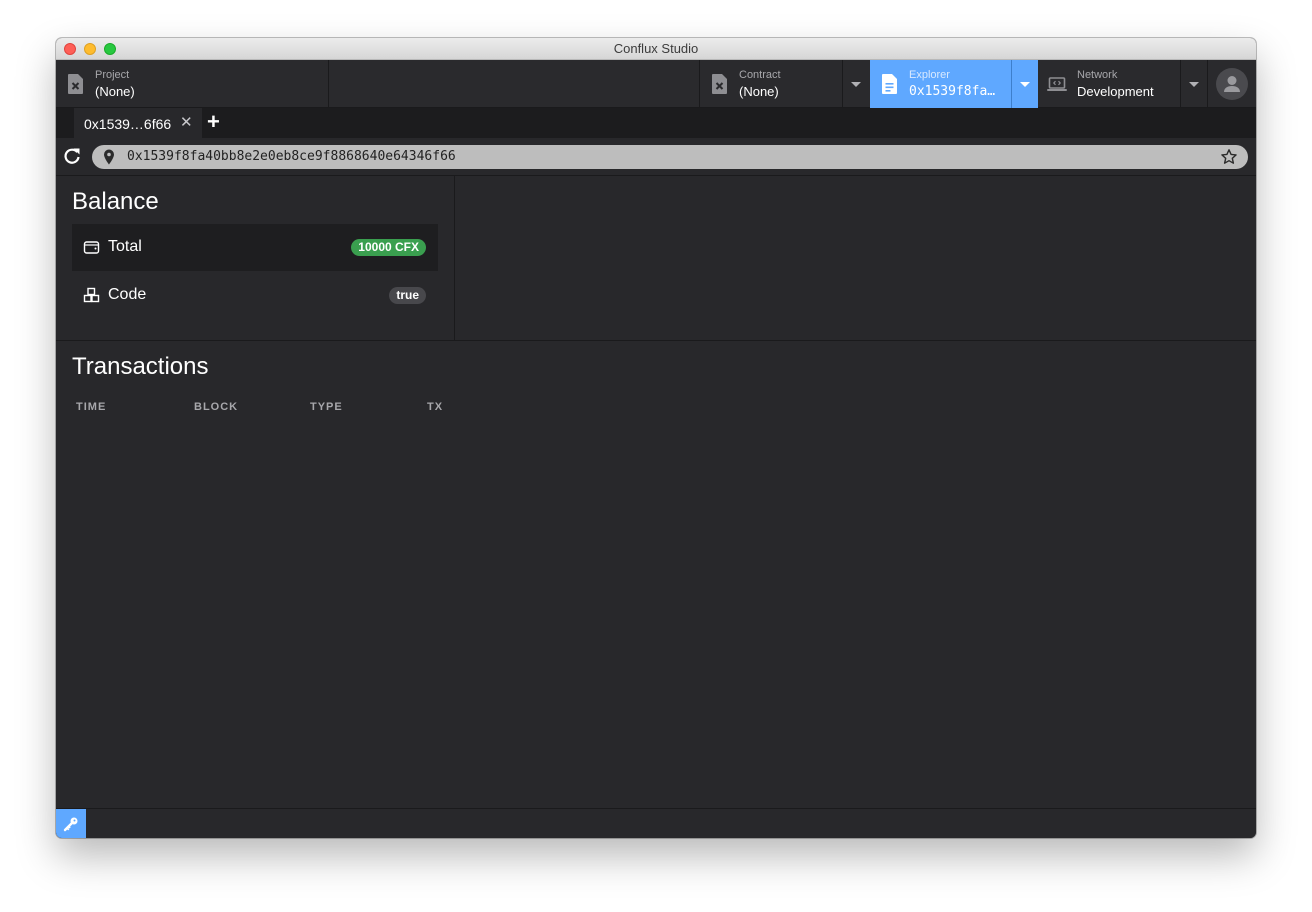 Image resolution: width=1312 pixels, height=912 pixels. I want to click on user-avatar-button, so click(1232, 84).